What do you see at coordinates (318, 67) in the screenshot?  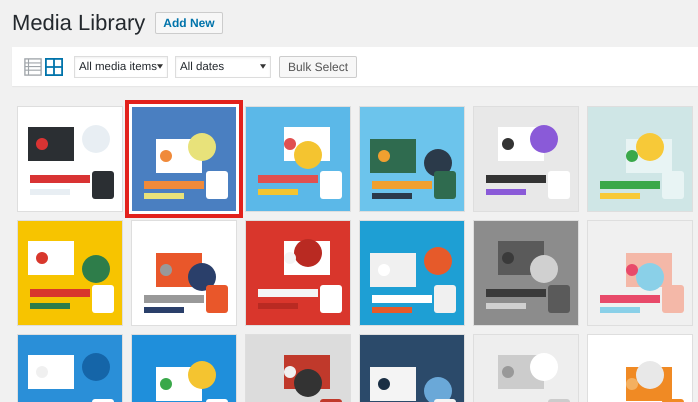 I see `bulk-select-button: Bulk Select` at bounding box center [318, 67].